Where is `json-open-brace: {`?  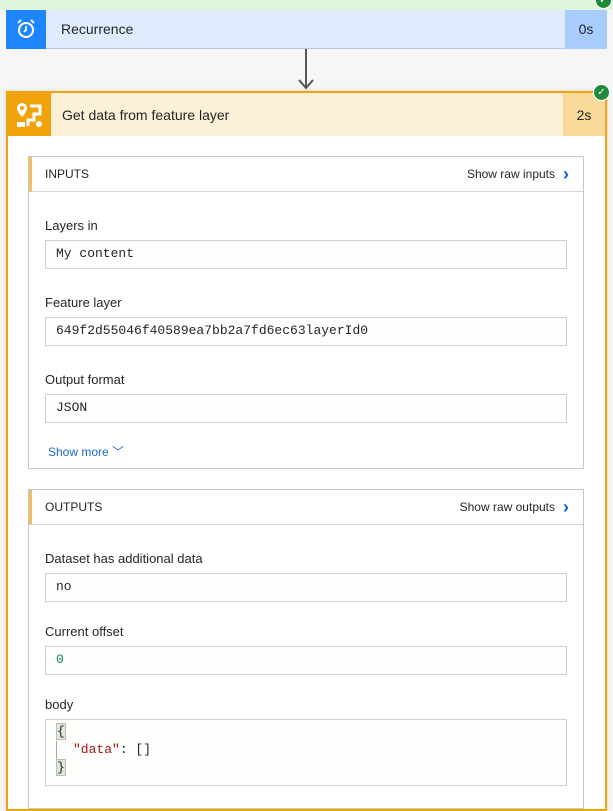
json-open-brace: { is located at coordinates (61, 731).